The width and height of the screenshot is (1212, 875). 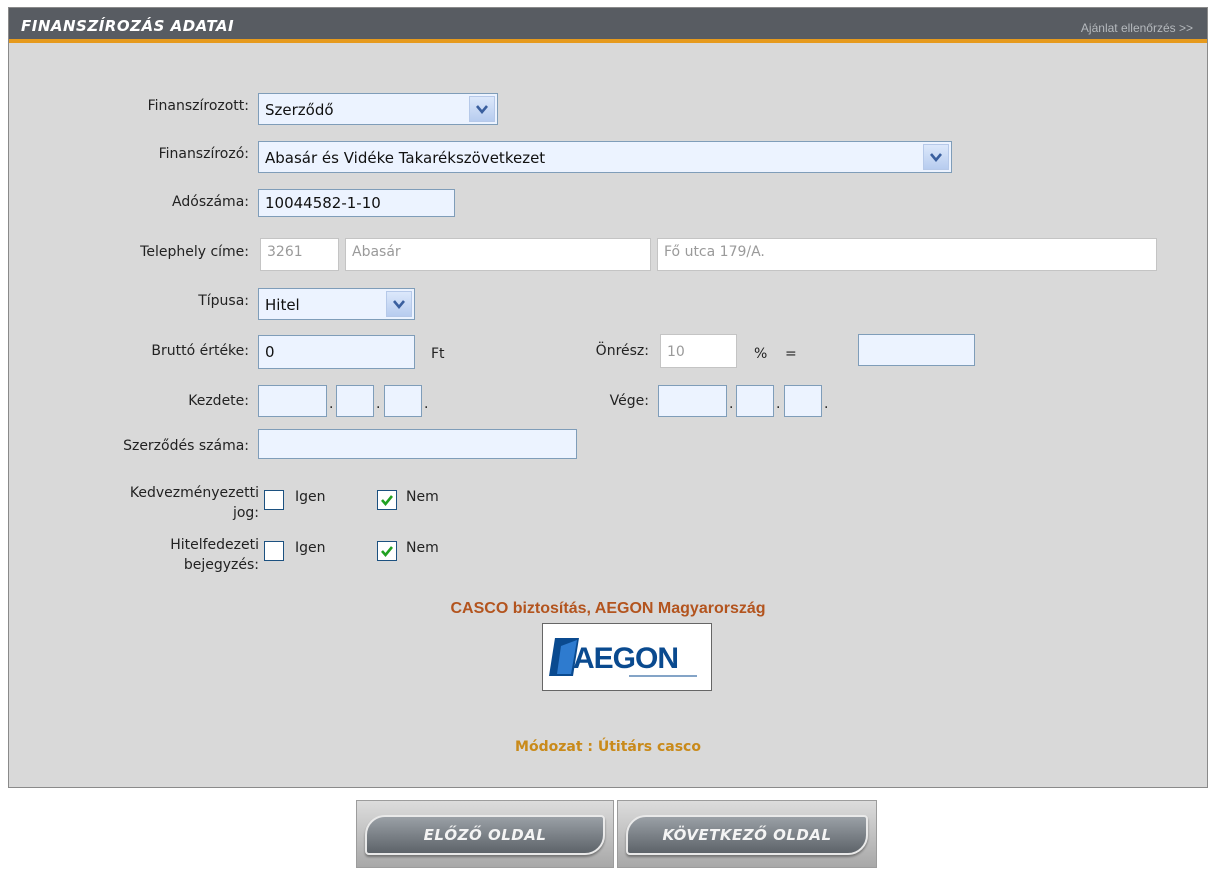 What do you see at coordinates (336, 352) in the screenshot?
I see `gross-value-input: 0` at bounding box center [336, 352].